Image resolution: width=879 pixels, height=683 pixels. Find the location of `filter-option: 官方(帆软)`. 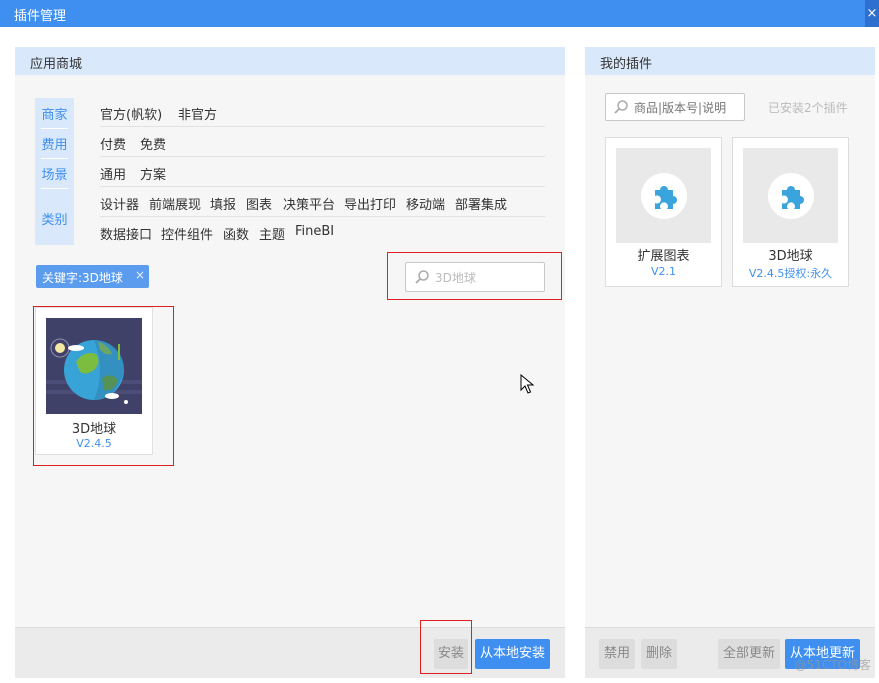

filter-option: 官方(帆软) is located at coordinates (131, 113).